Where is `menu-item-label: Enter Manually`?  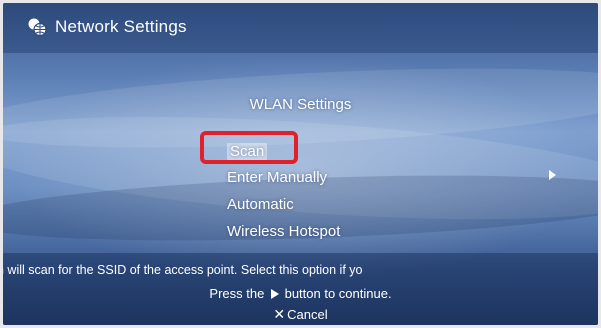 menu-item-label: Enter Manually is located at coordinates (277, 177).